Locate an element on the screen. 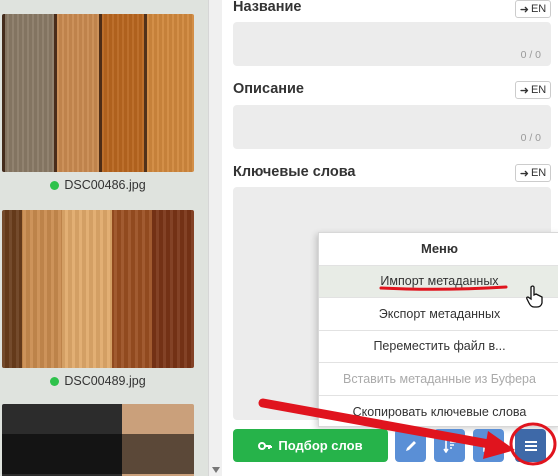 This screenshot has height=476, width=558. menu-item-export-metadata: Экспорт метаданных is located at coordinates (438, 314).